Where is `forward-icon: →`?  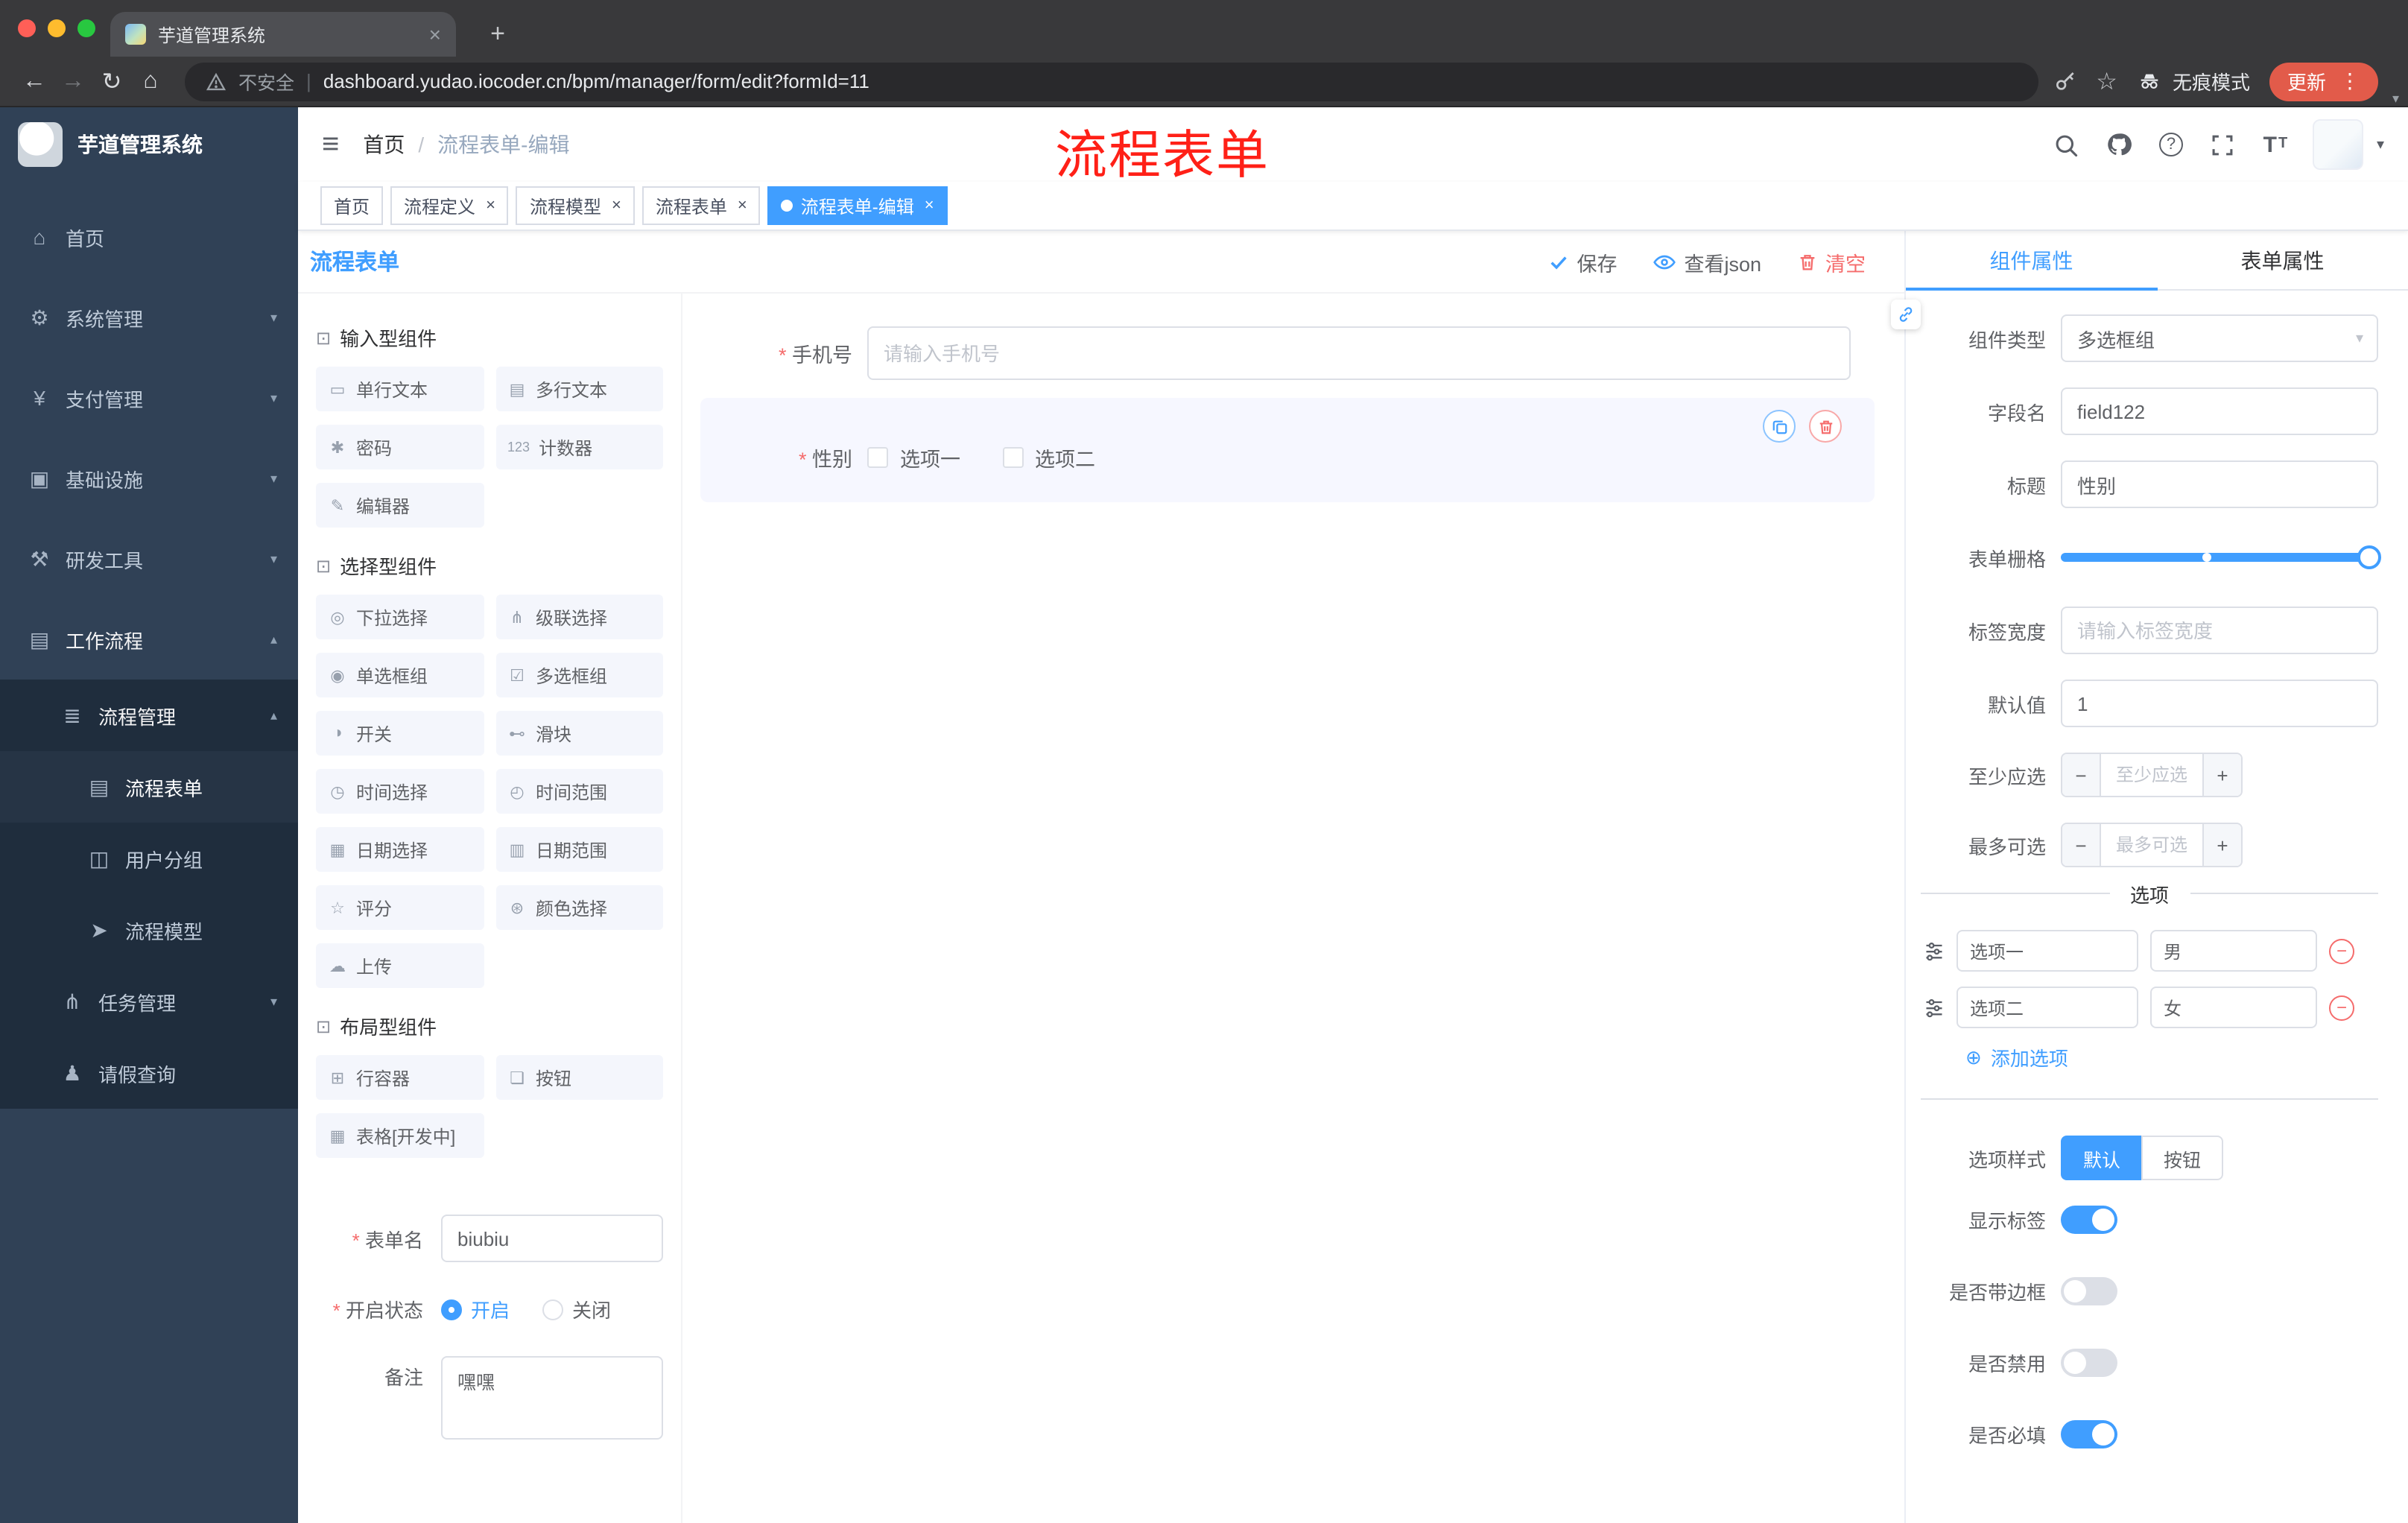 forward-icon: → is located at coordinates (73, 81).